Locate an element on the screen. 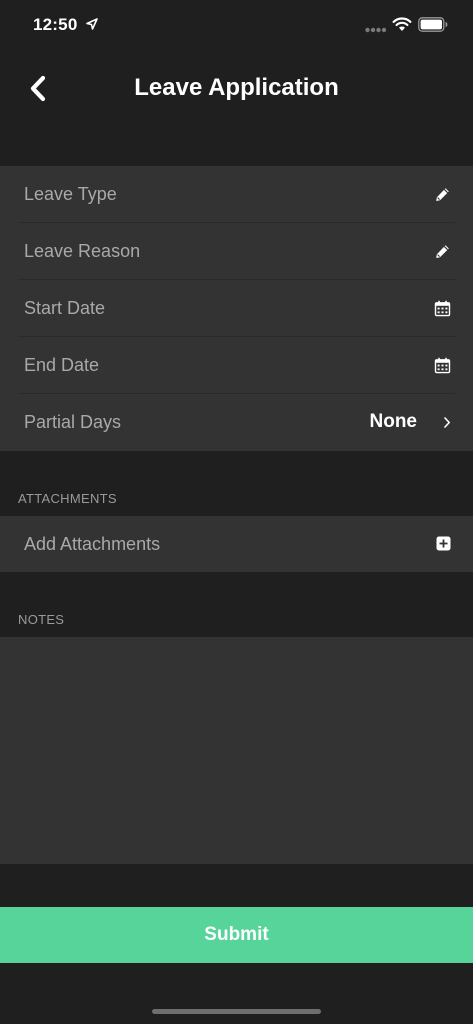 This screenshot has width=473, height=1024. home-indicator is located at coordinates (236, 1011).